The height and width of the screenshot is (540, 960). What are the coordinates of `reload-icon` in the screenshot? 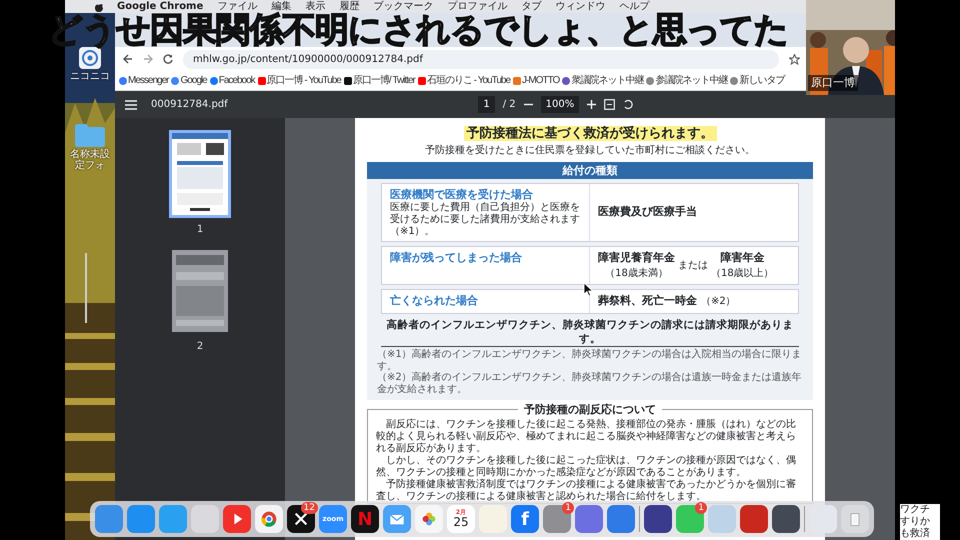 It's located at (168, 59).